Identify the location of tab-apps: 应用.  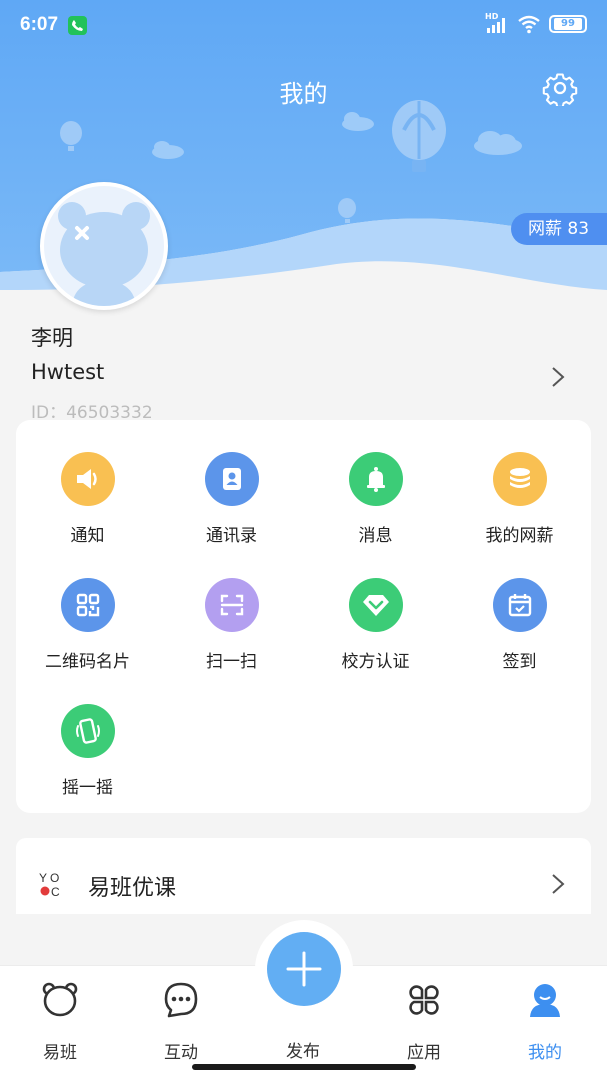
(424, 1021).